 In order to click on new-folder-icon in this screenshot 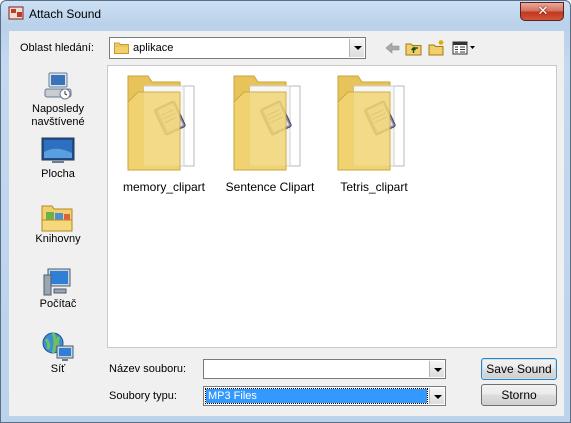, I will do `click(437, 48)`.